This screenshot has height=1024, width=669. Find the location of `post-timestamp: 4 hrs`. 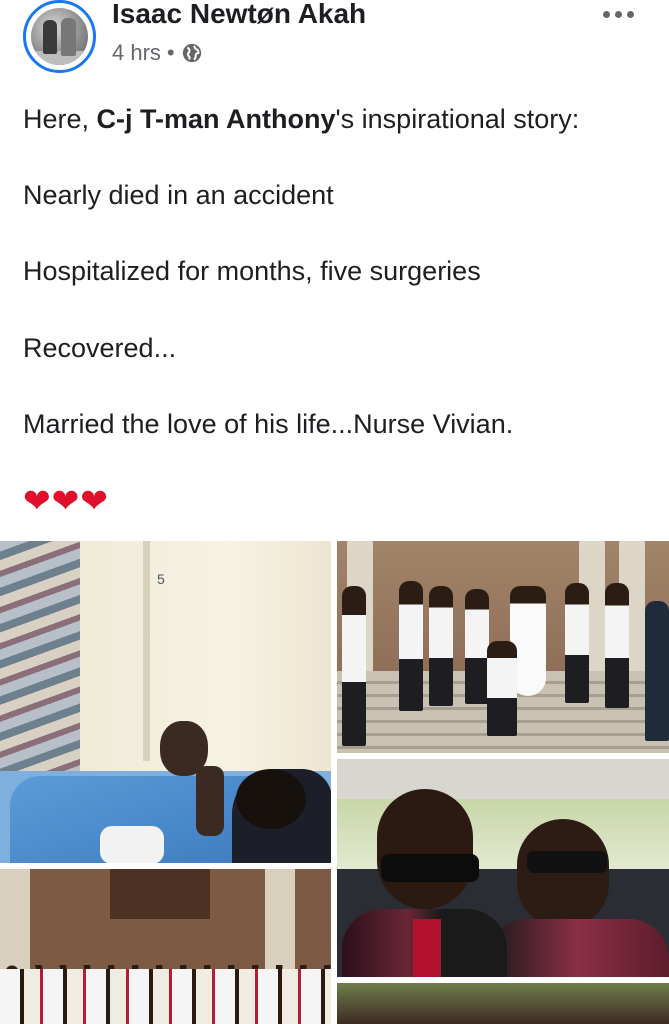

post-timestamp: 4 hrs is located at coordinates (136, 53).